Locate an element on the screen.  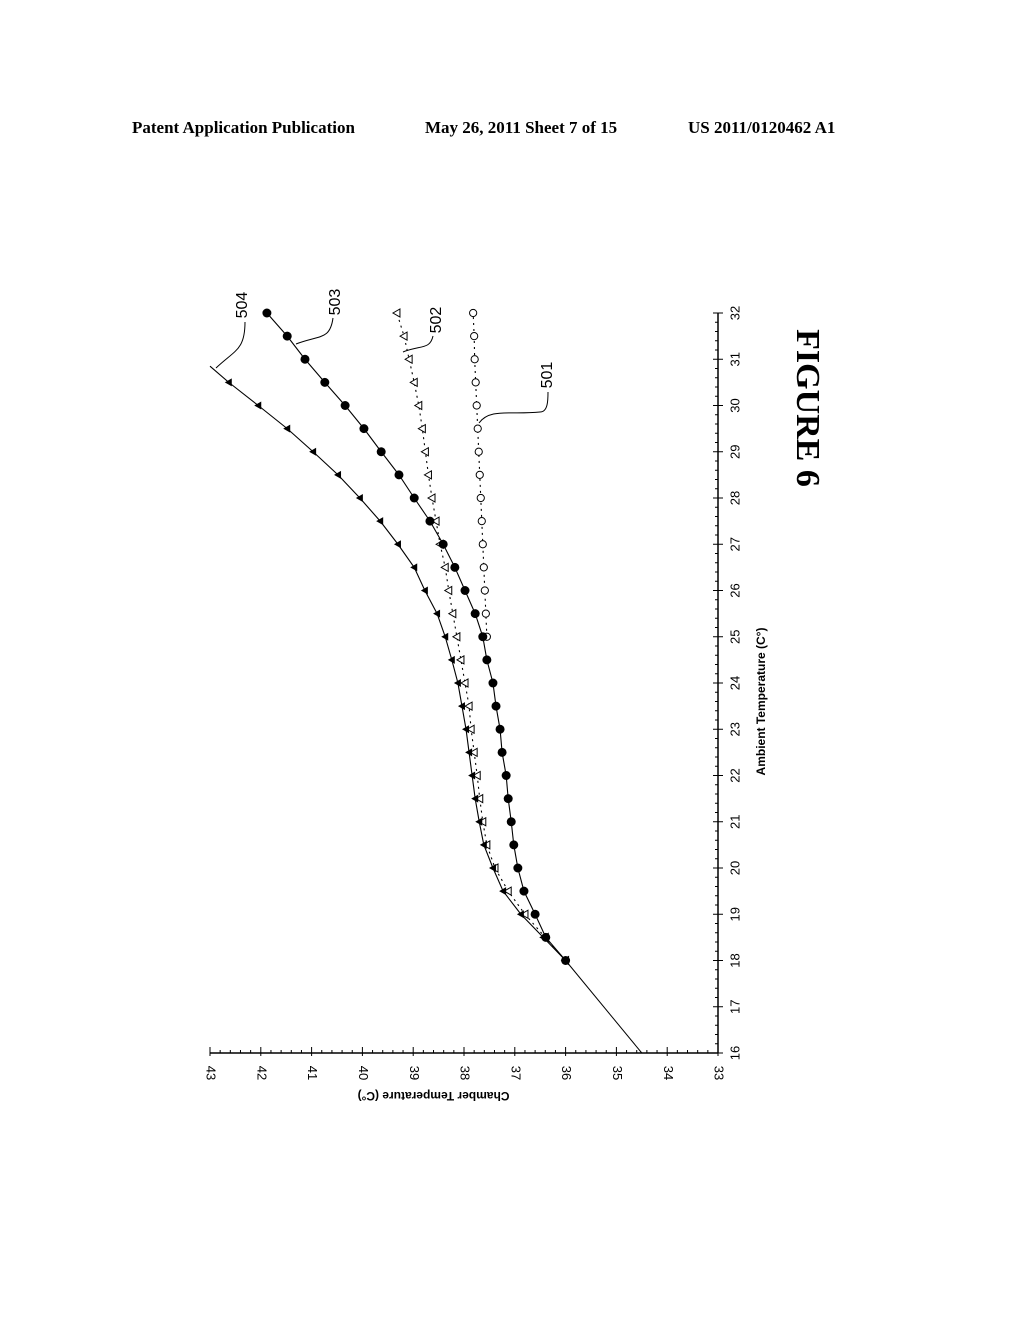
y-tick-label: 39 is located at coordinates (414, 1073).